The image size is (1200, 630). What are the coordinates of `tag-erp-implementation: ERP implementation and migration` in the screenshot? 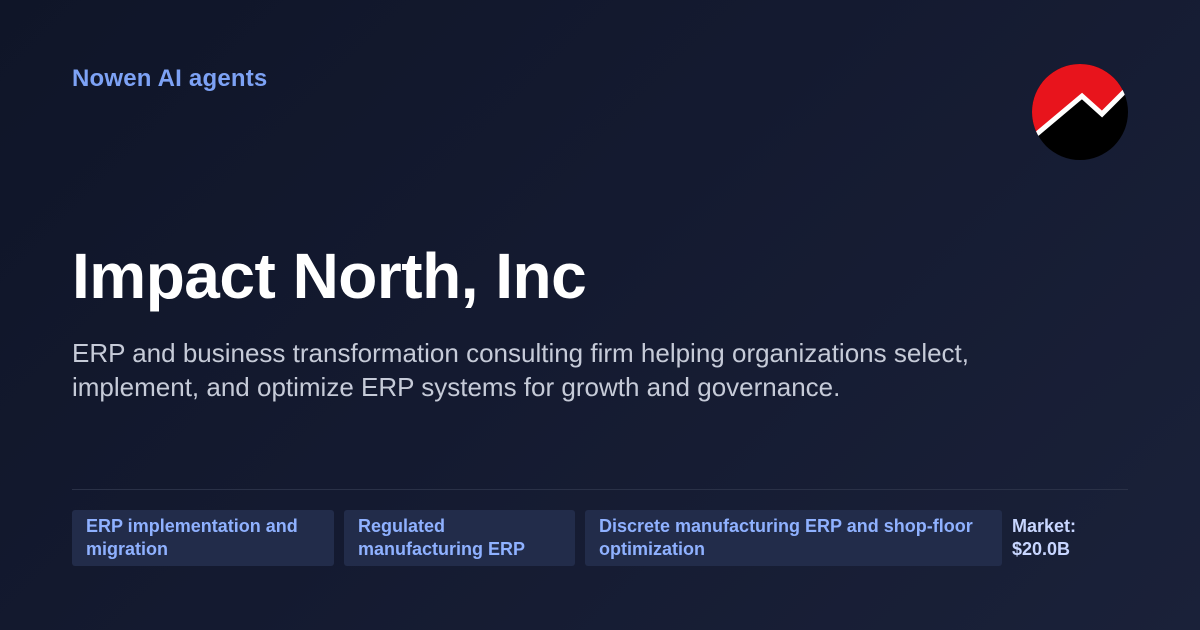 It's located at (203, 538).